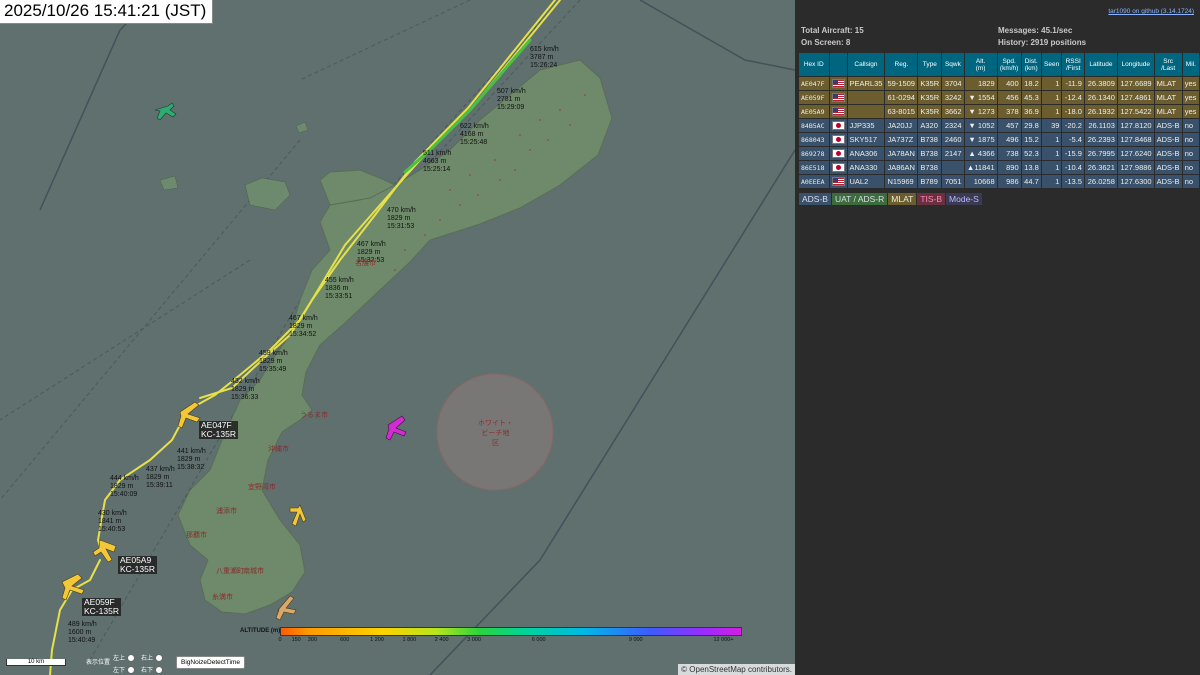 The height and width of the screenshot is (675, 1200). What do you see at coordinates (953, 64) in the screenshot?
I see `col-squawk: Sqwk` at bounding box center [953, 64].